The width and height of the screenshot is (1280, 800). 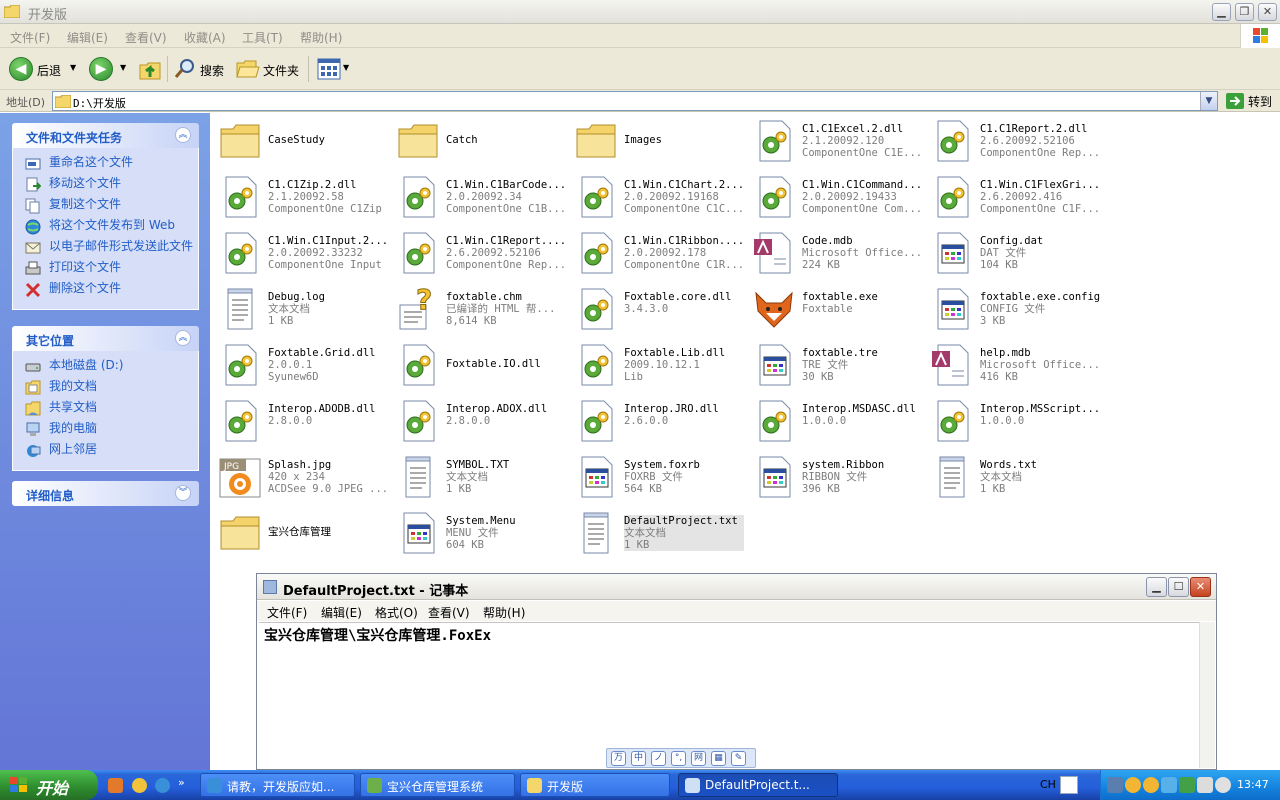 I want to click on task-link: 重命名这个文件, so click(x=111, y=164).